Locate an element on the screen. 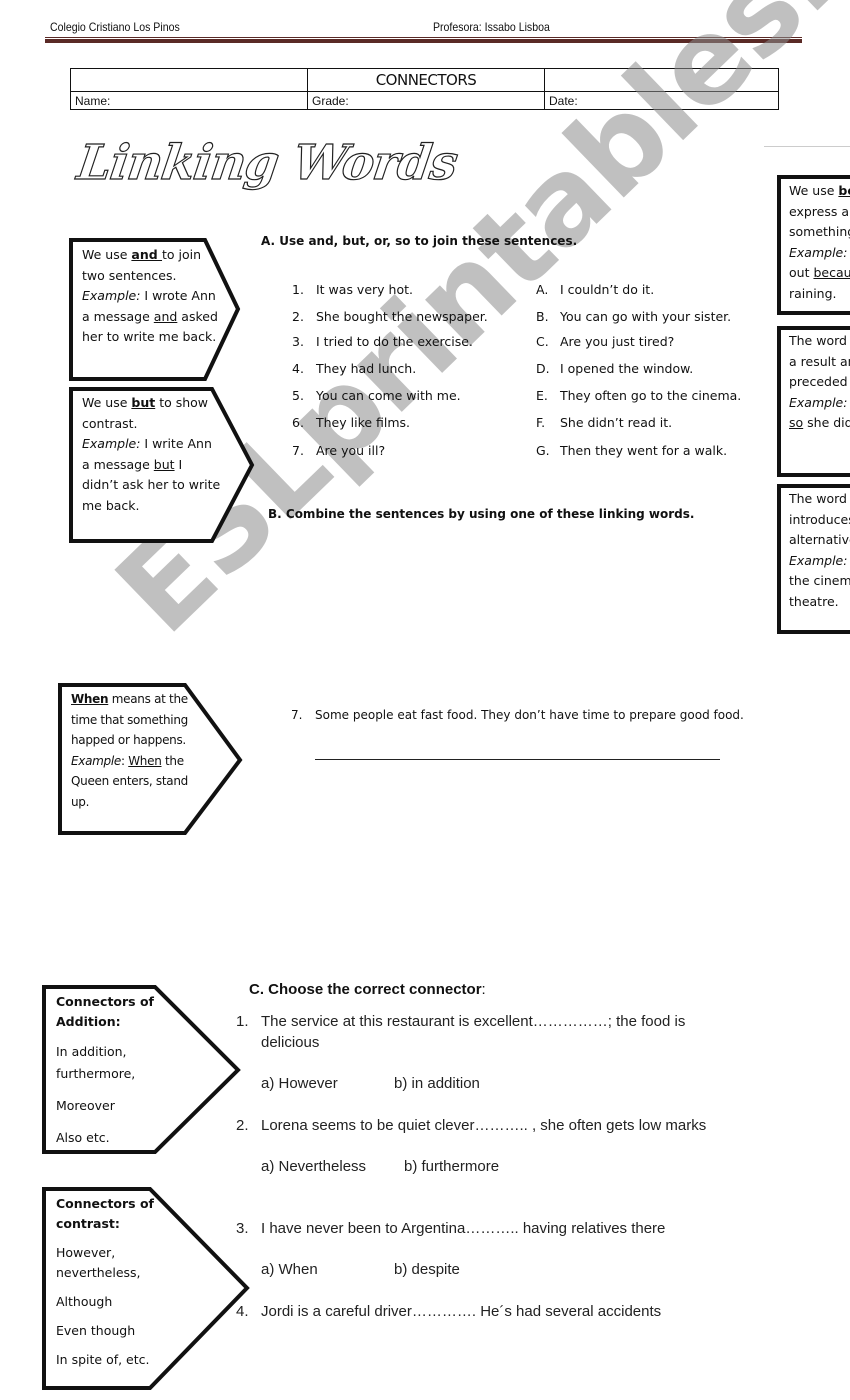  item-number: 2. is located at coordinates (298, 316).